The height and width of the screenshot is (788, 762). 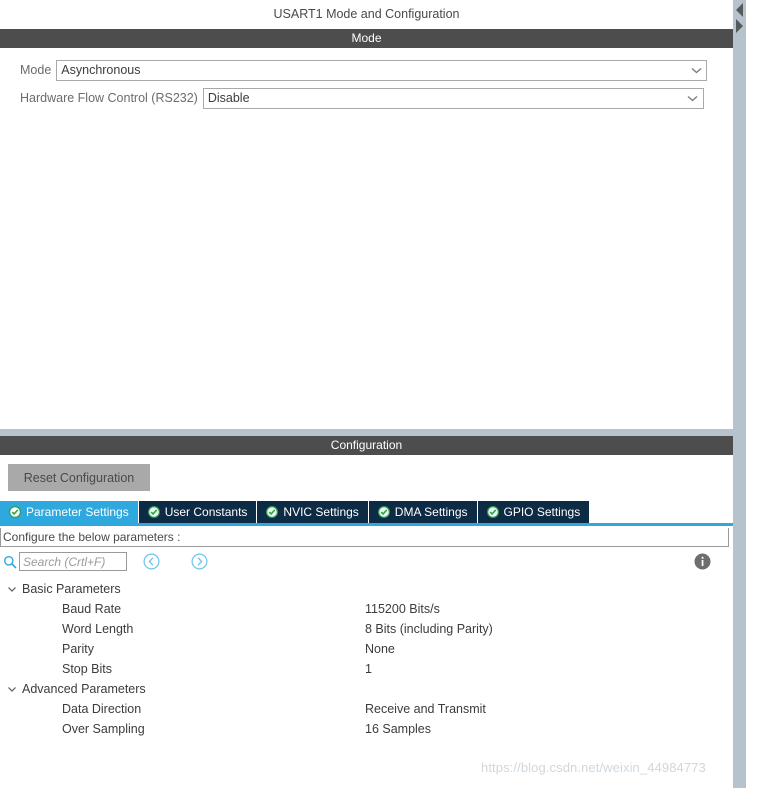 What do you see at coordinates (398, 729) in the screenshot?
I see `parameter-value: 16 Samples` at bounding box center [398, 729].